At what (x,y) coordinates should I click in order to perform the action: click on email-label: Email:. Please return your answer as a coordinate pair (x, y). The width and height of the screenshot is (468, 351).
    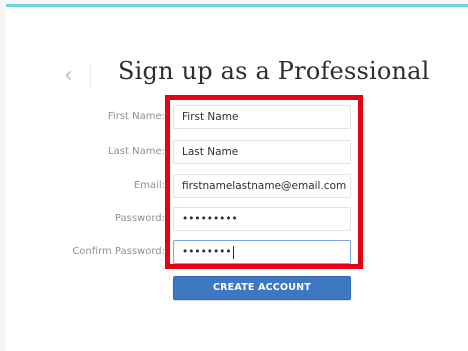
    Looking at the image, I should click on (149, 185).